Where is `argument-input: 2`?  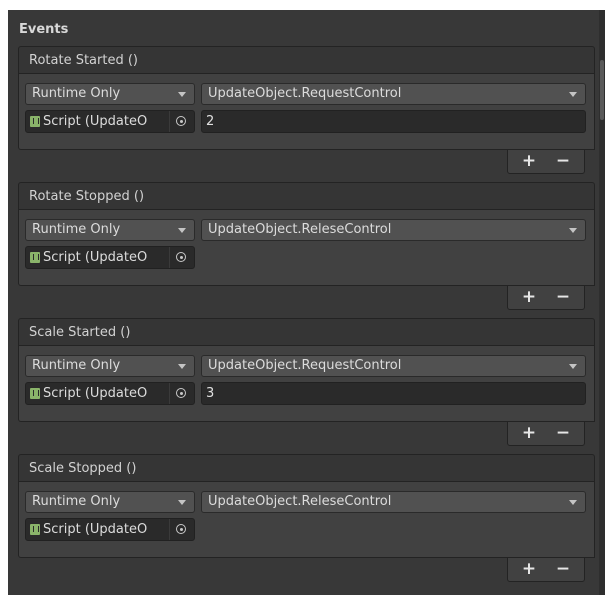 argument-input: 2 is located at coordinates (393, 121).